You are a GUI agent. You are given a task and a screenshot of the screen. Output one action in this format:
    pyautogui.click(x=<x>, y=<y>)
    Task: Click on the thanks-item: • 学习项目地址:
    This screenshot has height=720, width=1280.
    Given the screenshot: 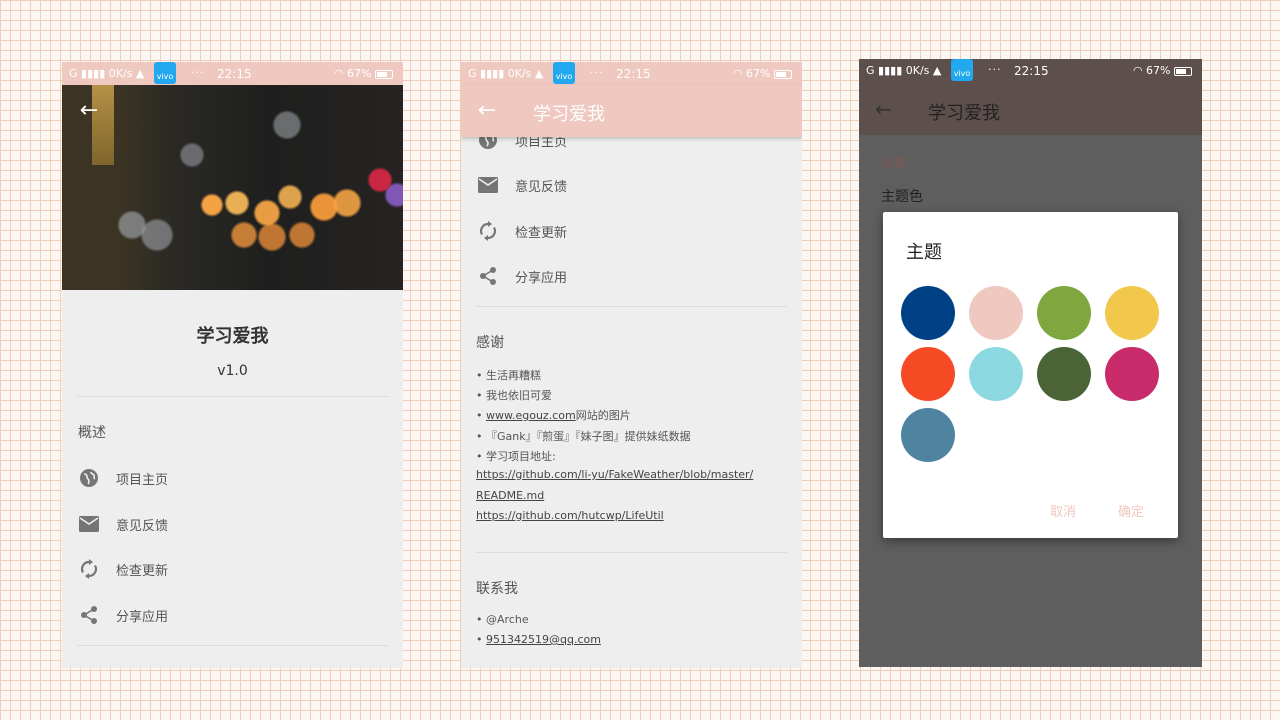 What is the action you would take?
    pyautogui.click(x=516, y=456)
    